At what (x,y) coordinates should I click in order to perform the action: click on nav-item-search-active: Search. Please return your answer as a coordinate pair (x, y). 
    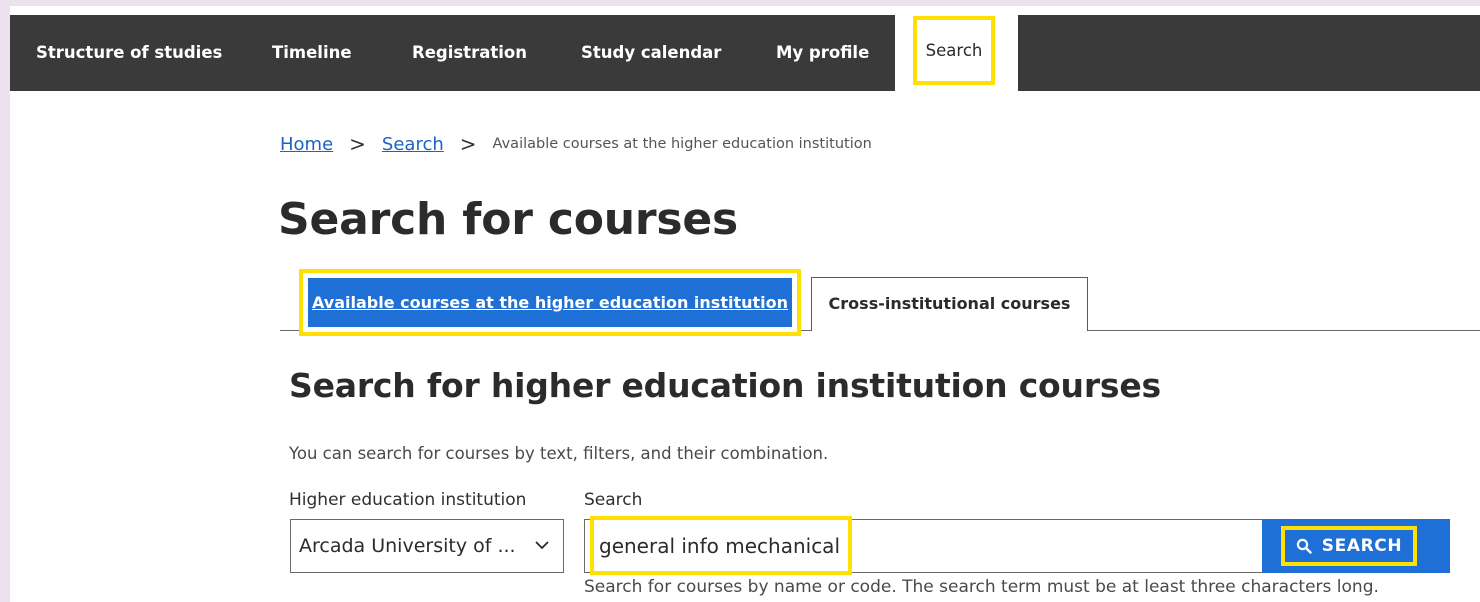
    Looking at the image, I should click on (956, 53).